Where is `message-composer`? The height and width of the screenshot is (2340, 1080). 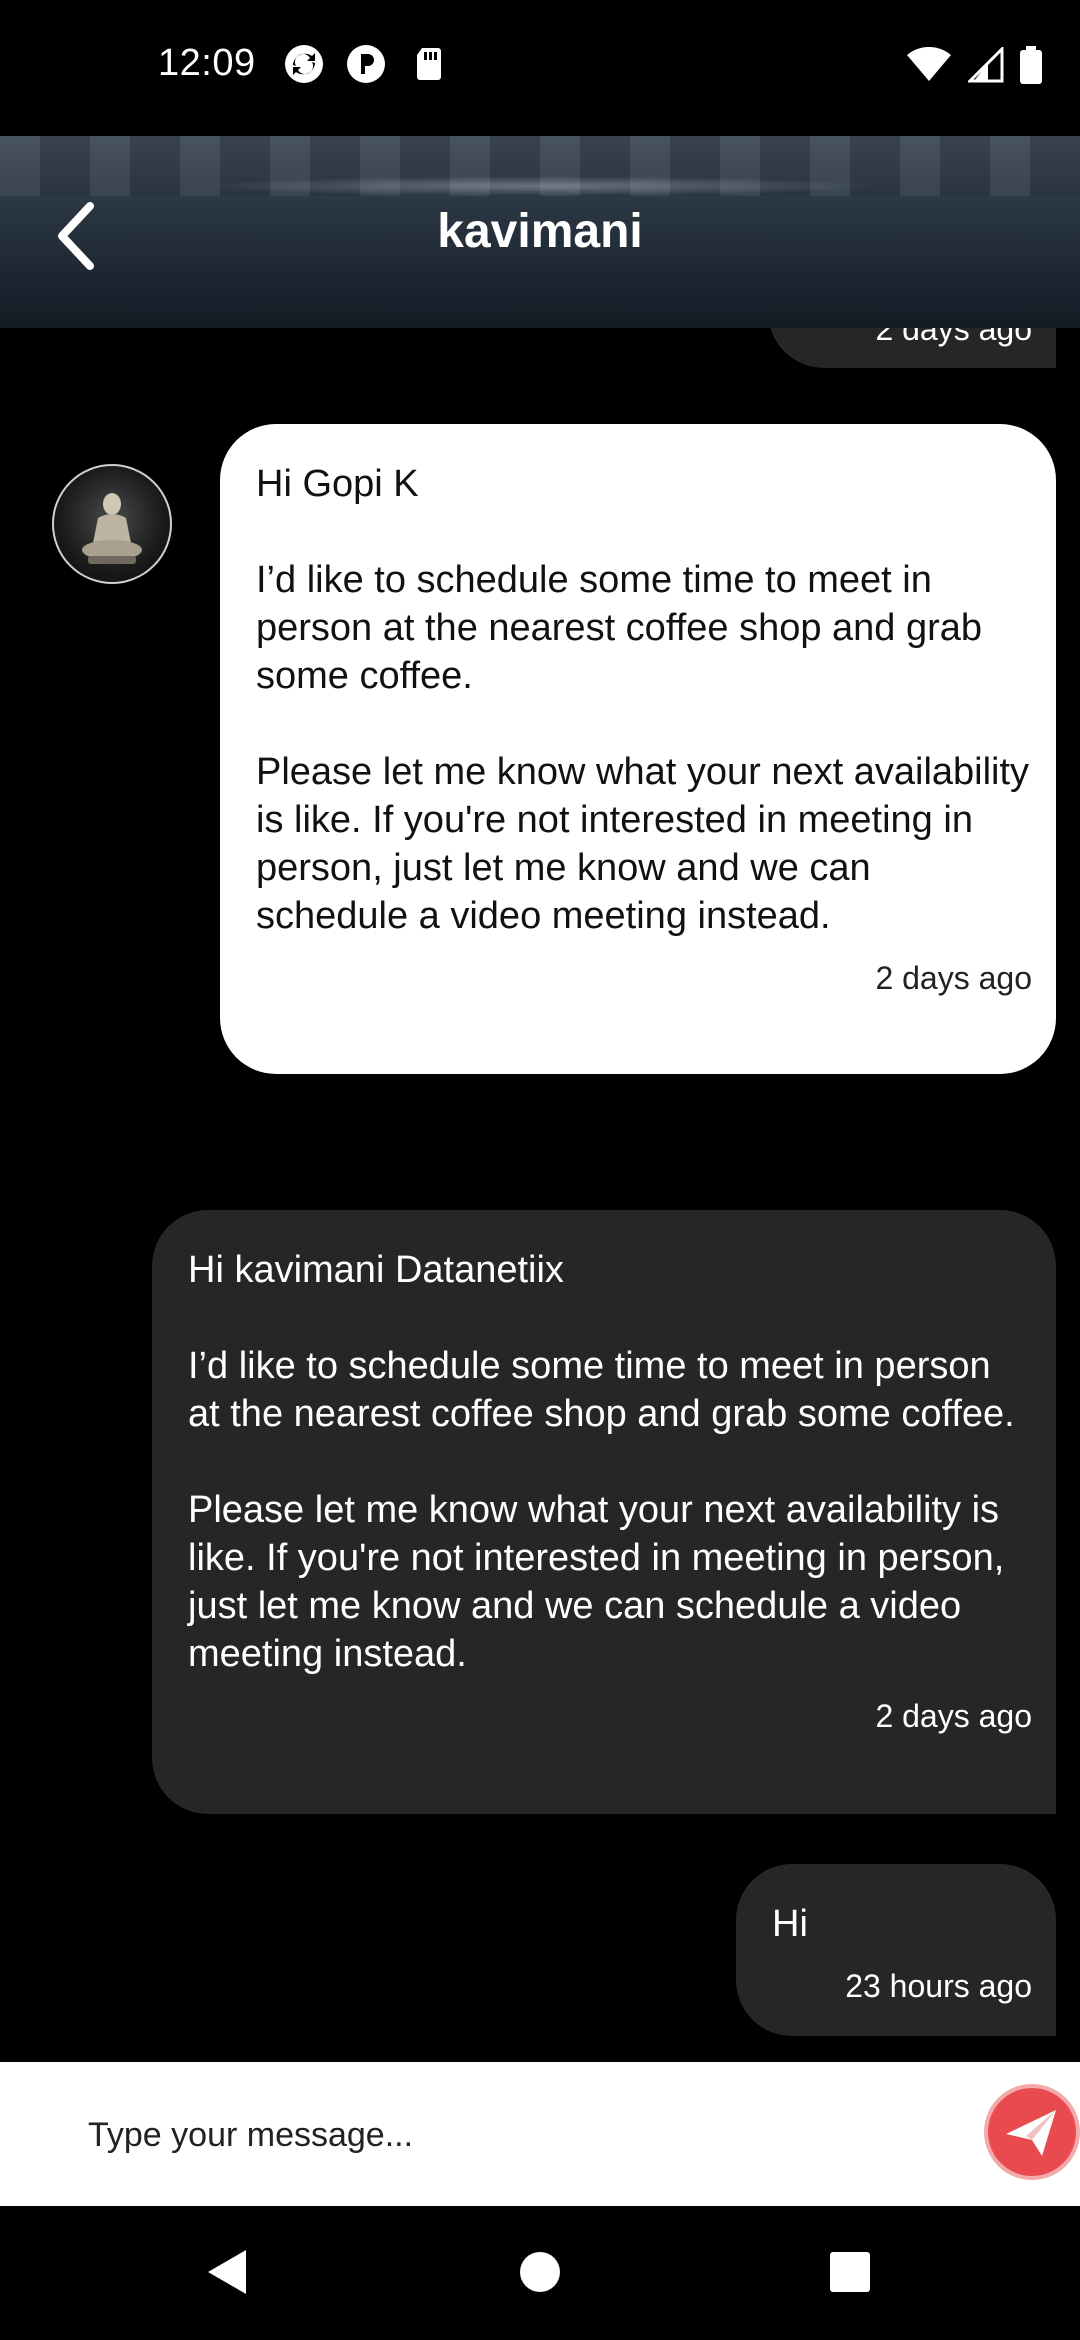
message-composer is located at coordinates (540, 2134).